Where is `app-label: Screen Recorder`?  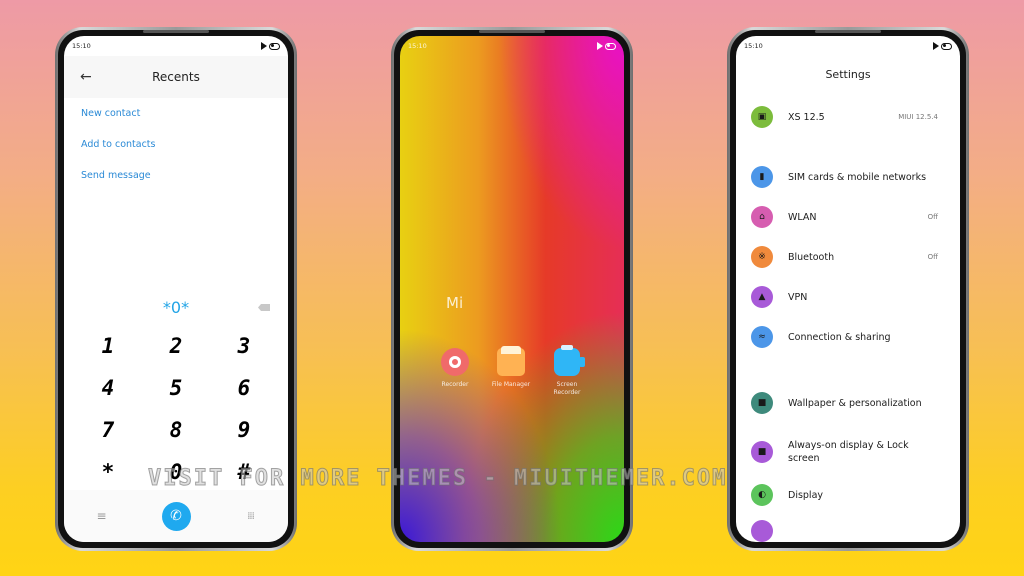 app-label: Screen Recorder is located at coordinates (567, 388).